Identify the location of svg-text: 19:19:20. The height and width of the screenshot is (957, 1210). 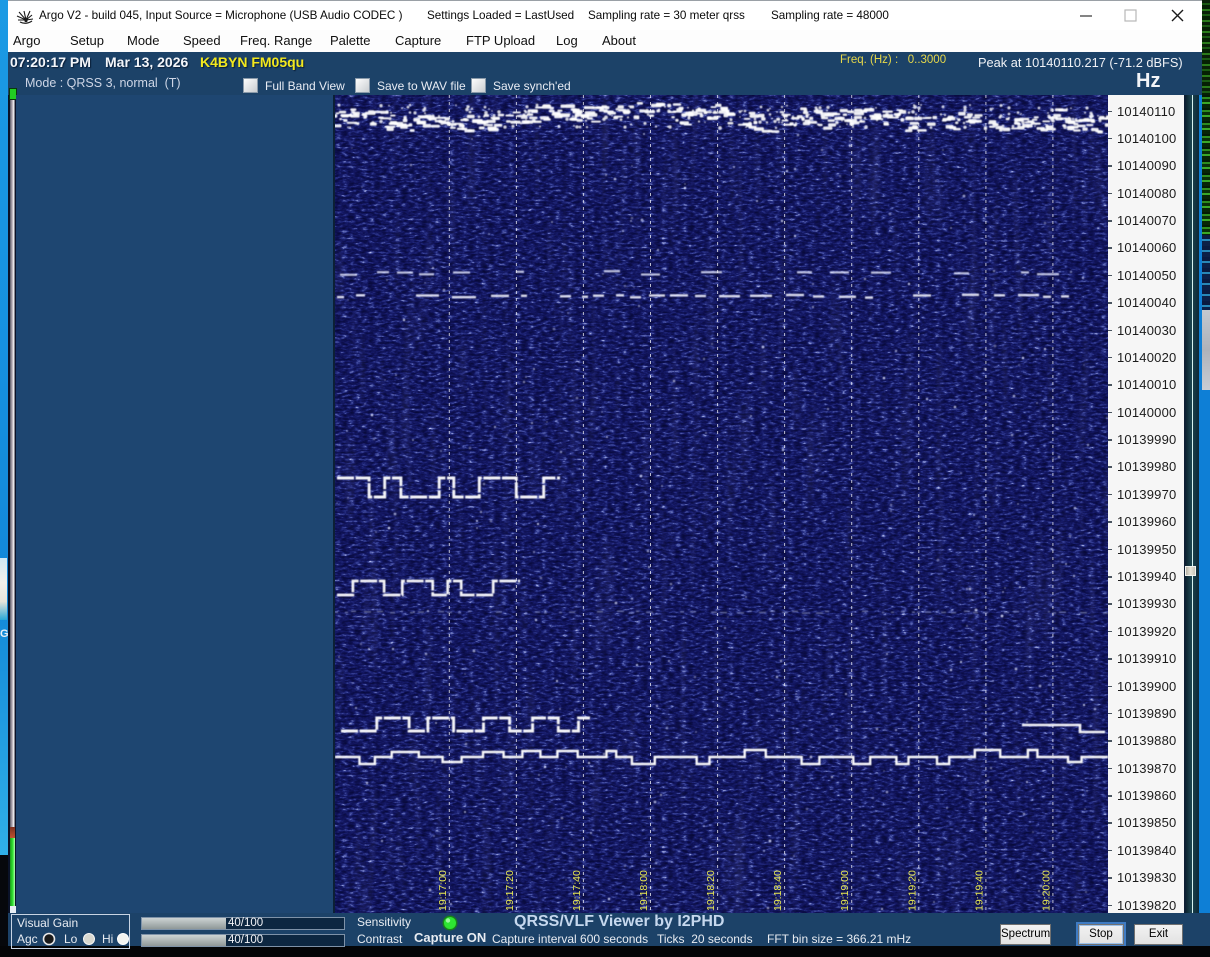
(912, 890).